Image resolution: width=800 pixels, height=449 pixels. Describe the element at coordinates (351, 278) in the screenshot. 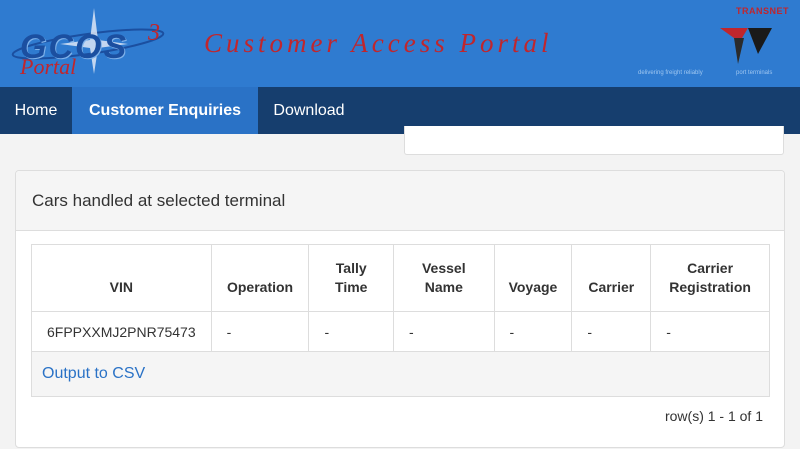

I see `column-header-tally-time: Tally Time` at that location.